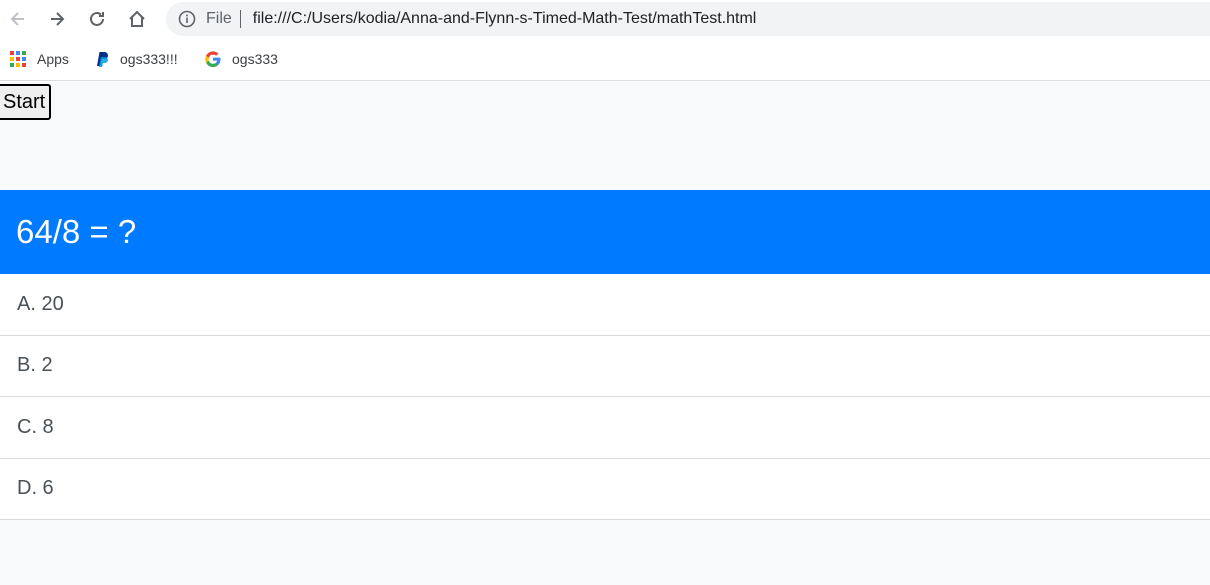  I want to click on forward-arrow-icon, so click(58, 19).